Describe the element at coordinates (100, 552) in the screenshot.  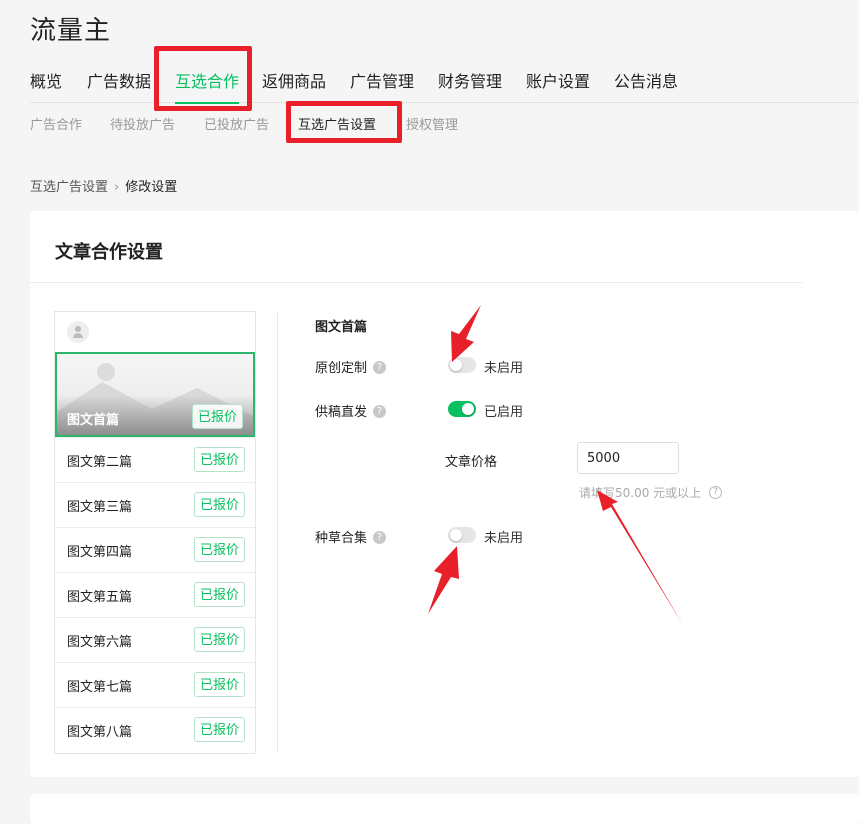
I see `article-item-label: 图文第四篇` at that location.